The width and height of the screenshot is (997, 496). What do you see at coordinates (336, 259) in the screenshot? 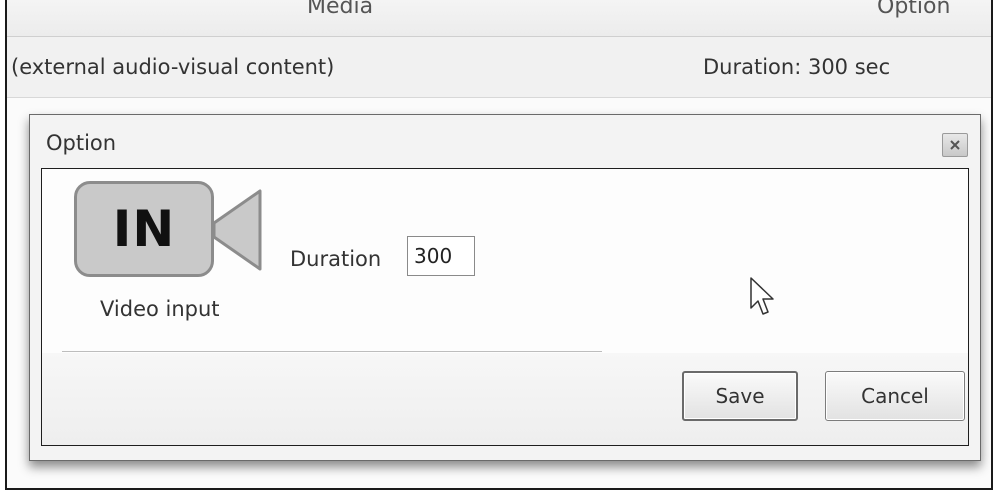
I see `duration-label: Duration` at bounding box center [336, 259].